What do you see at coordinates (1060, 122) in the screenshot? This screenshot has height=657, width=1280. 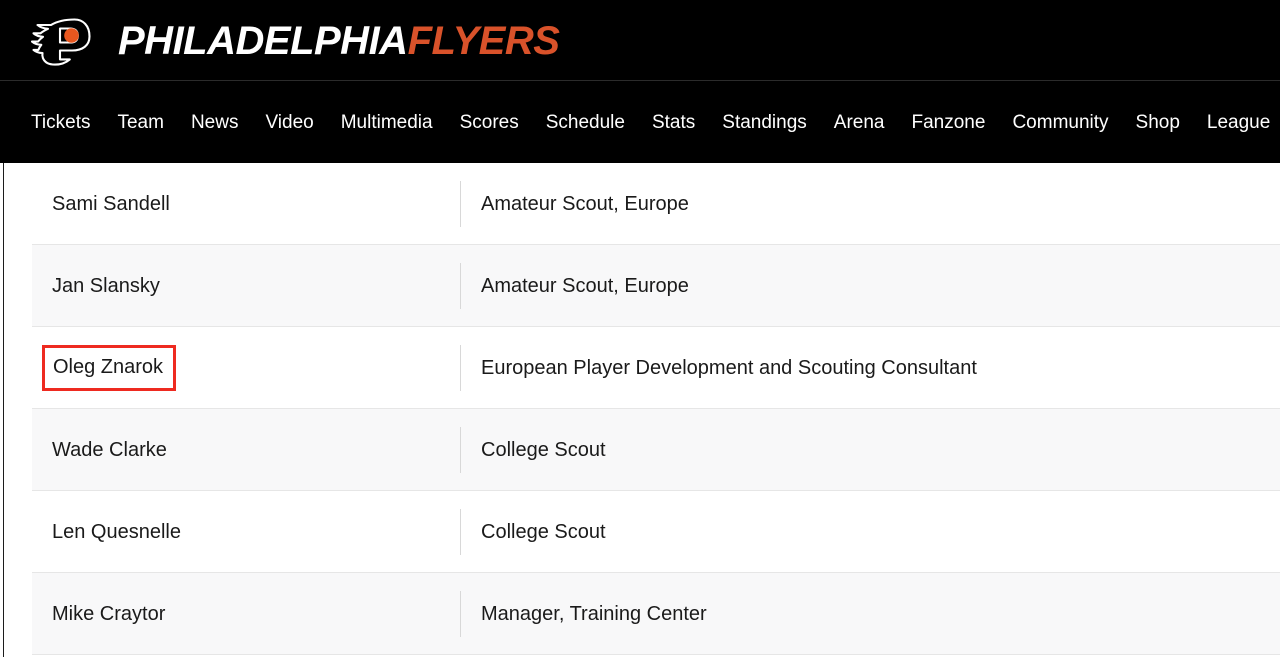 I see `nav-item-community: Community` at bounding box center [1060, 122].